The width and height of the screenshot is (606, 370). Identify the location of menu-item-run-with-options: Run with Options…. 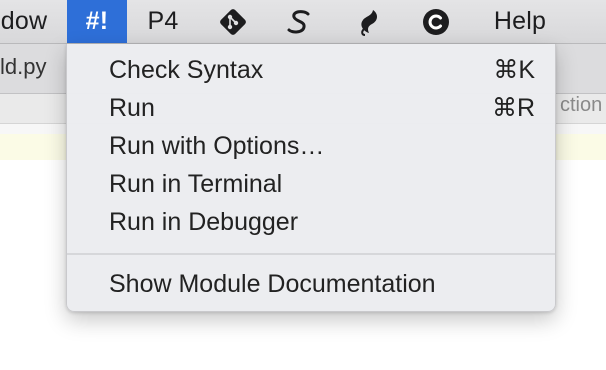
(311, 146).